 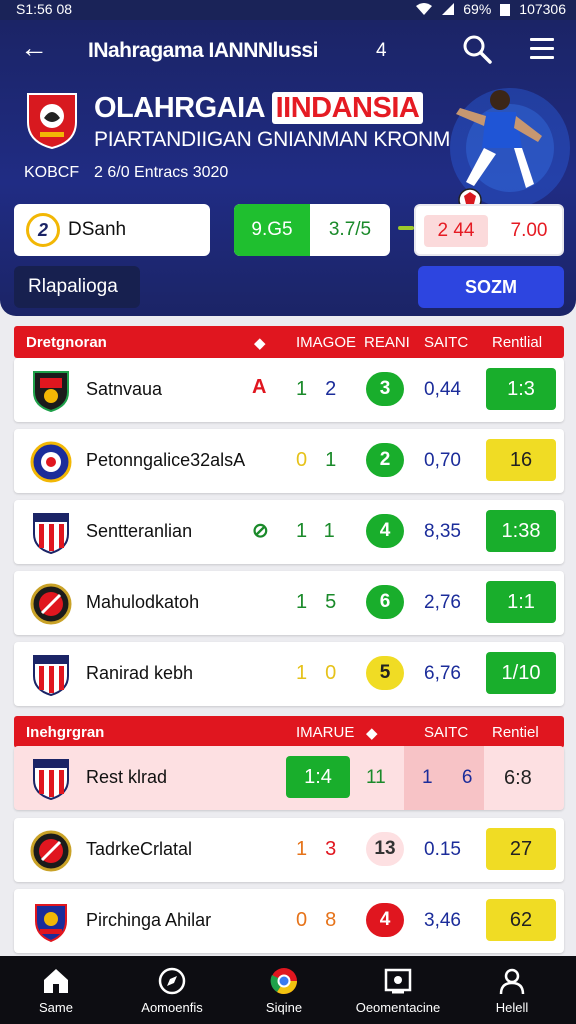 What do you see at coordinates (340, 389) in the screenshot?
I see `score-digit: 2` at bounding box center [340, 389].